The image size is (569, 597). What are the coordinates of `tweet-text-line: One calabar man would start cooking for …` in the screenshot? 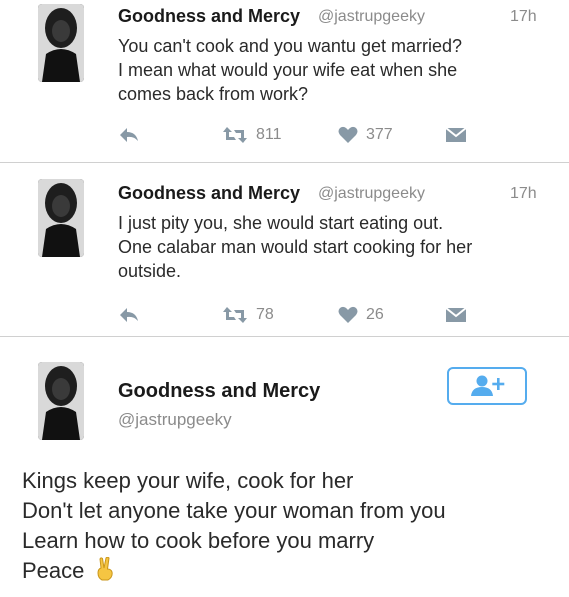 It's located at (295, 247).